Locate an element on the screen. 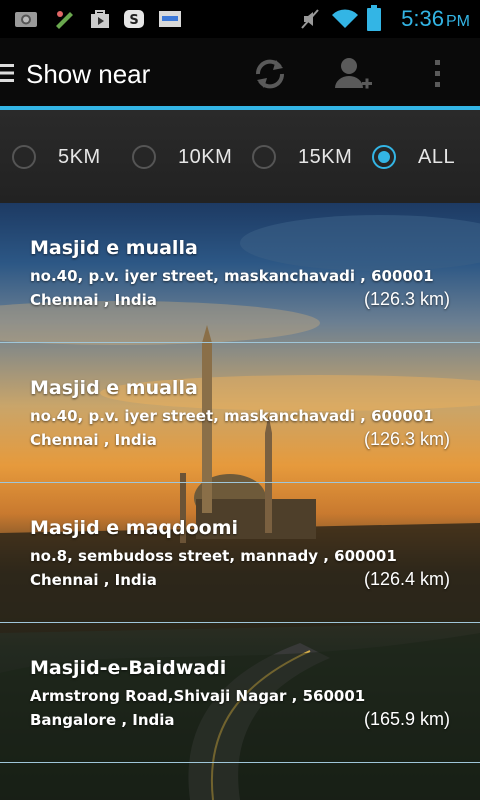  add-person-icon is located at coordinates (352, 74).